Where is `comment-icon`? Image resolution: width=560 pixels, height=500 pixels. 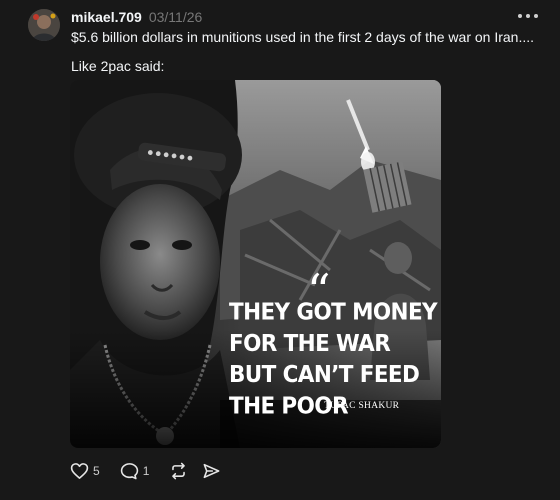 comment-icon is located at coordinates (129, 471).